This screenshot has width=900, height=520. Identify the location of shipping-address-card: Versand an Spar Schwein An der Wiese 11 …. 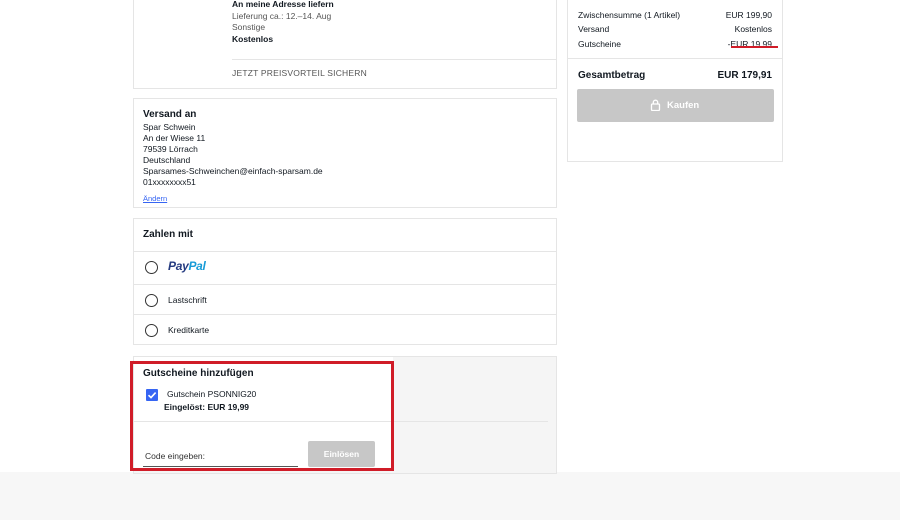
(345, 153).